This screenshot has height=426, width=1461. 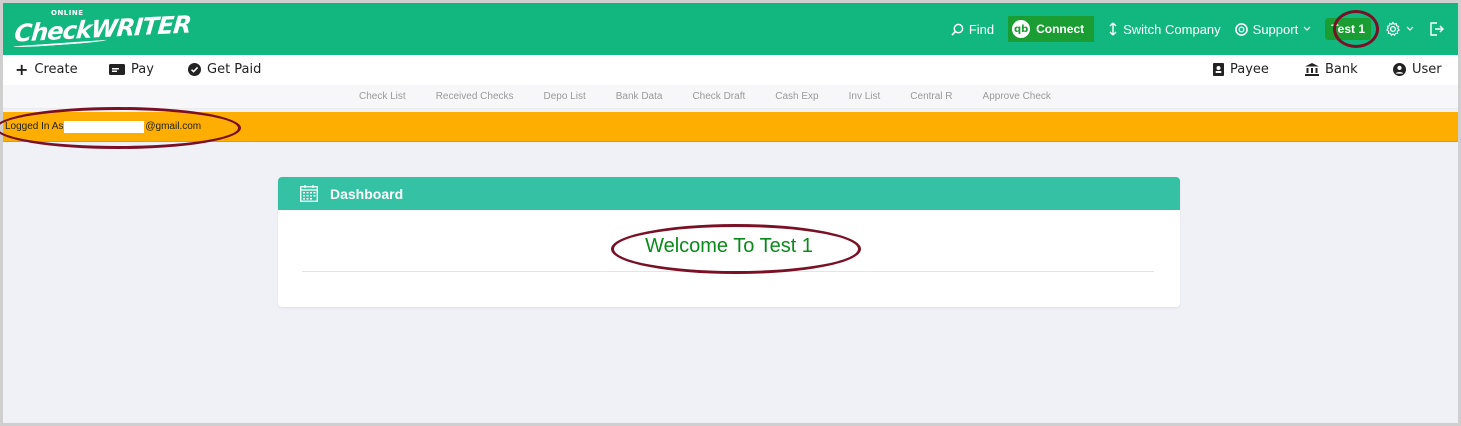 What do you see at coordinates (475, 96) in the screenshot?
I see `subnav-link-received-checks: Received Checks` at bounding box center [475, 96].